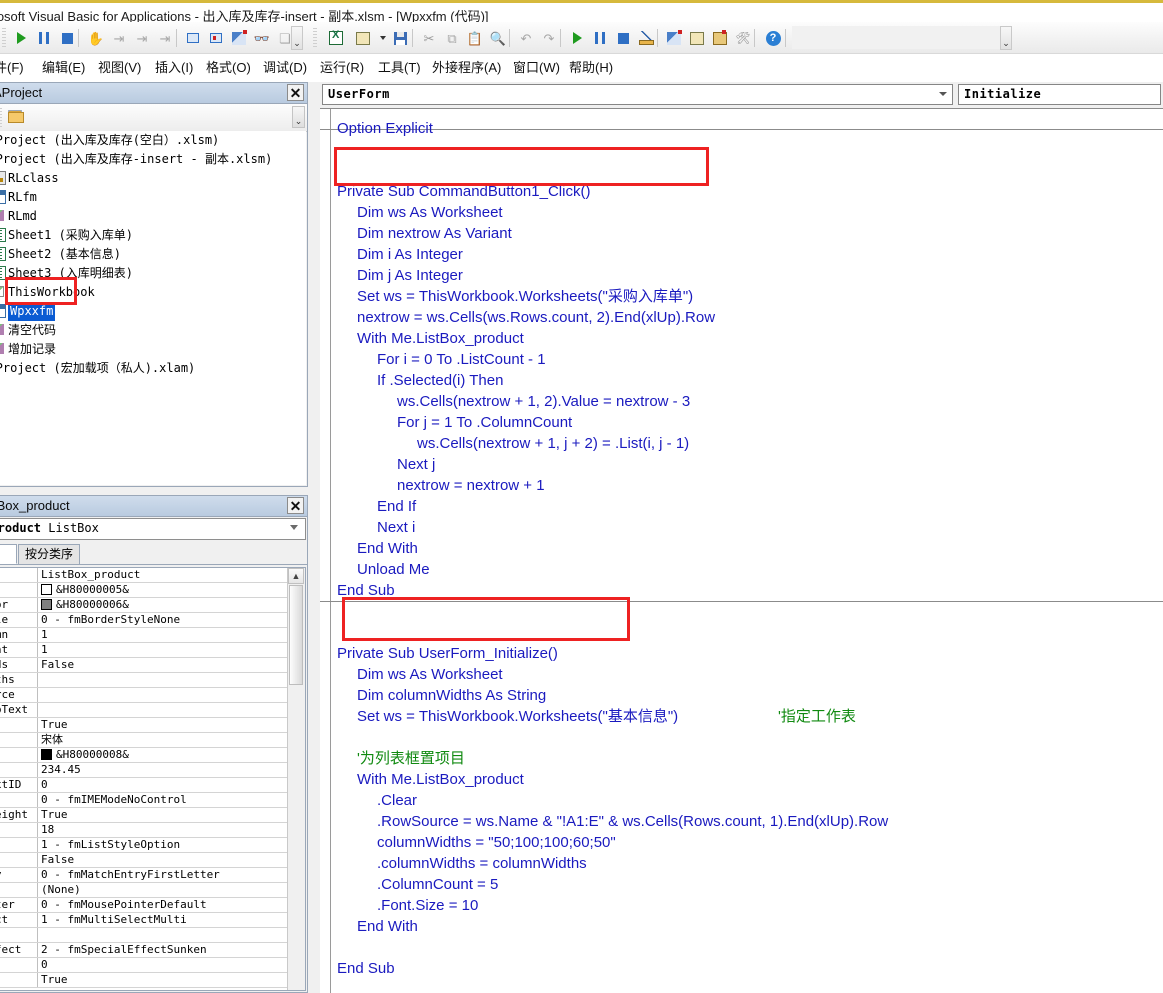 The width and height of the screenshot is (1163, 993). I want to click on property-row: ointer 0 - fmMousePointerDefault, so click(152, 905).